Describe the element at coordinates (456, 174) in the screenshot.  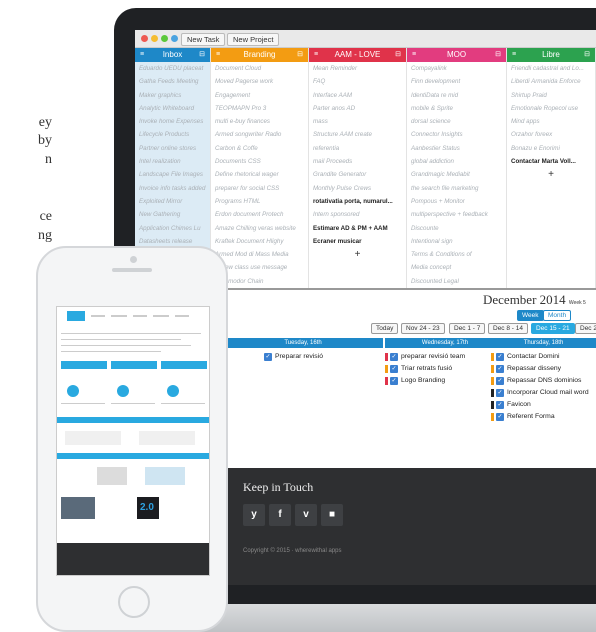
I see `board-card: Grandmagic Mediabit` at that location.